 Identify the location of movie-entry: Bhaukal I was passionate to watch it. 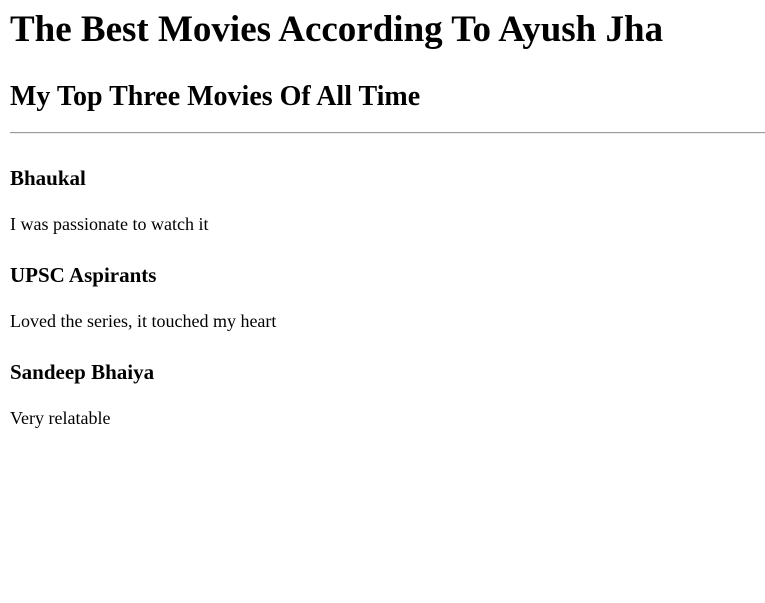
(382, 200).